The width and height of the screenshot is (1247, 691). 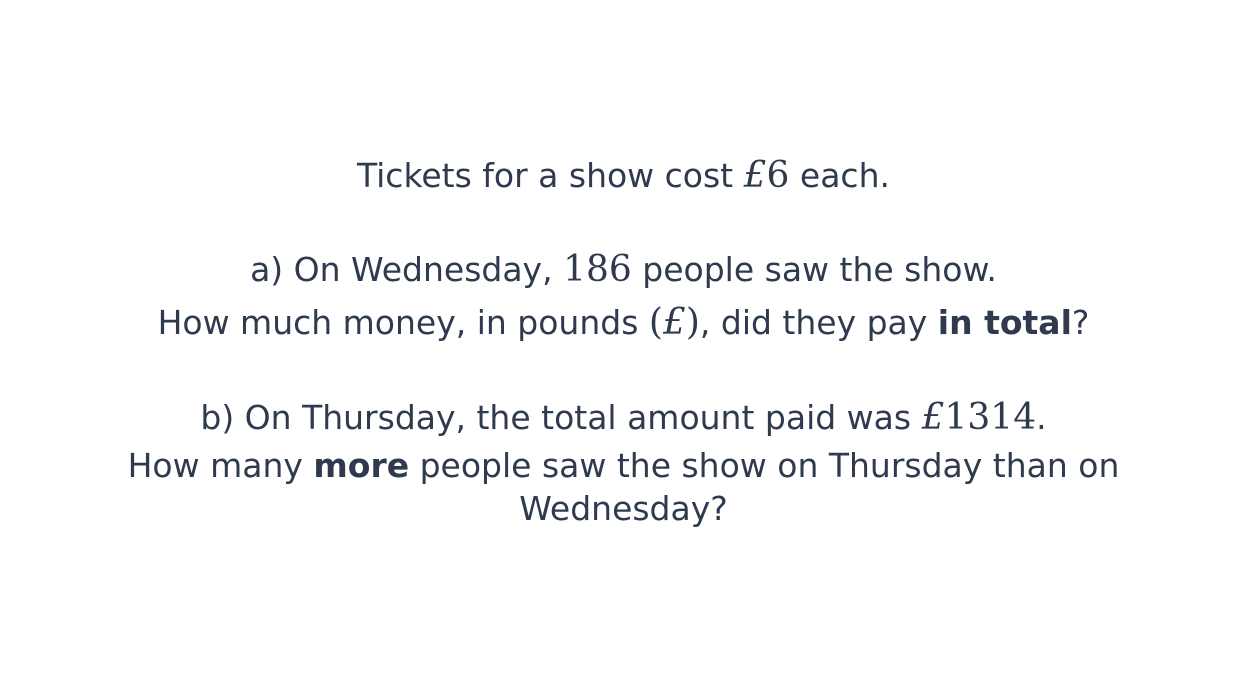 What do you see at coordinates (990, 417) in the screenshot?
I see `question-b-number: 1314` at bounding box center [990, 417].